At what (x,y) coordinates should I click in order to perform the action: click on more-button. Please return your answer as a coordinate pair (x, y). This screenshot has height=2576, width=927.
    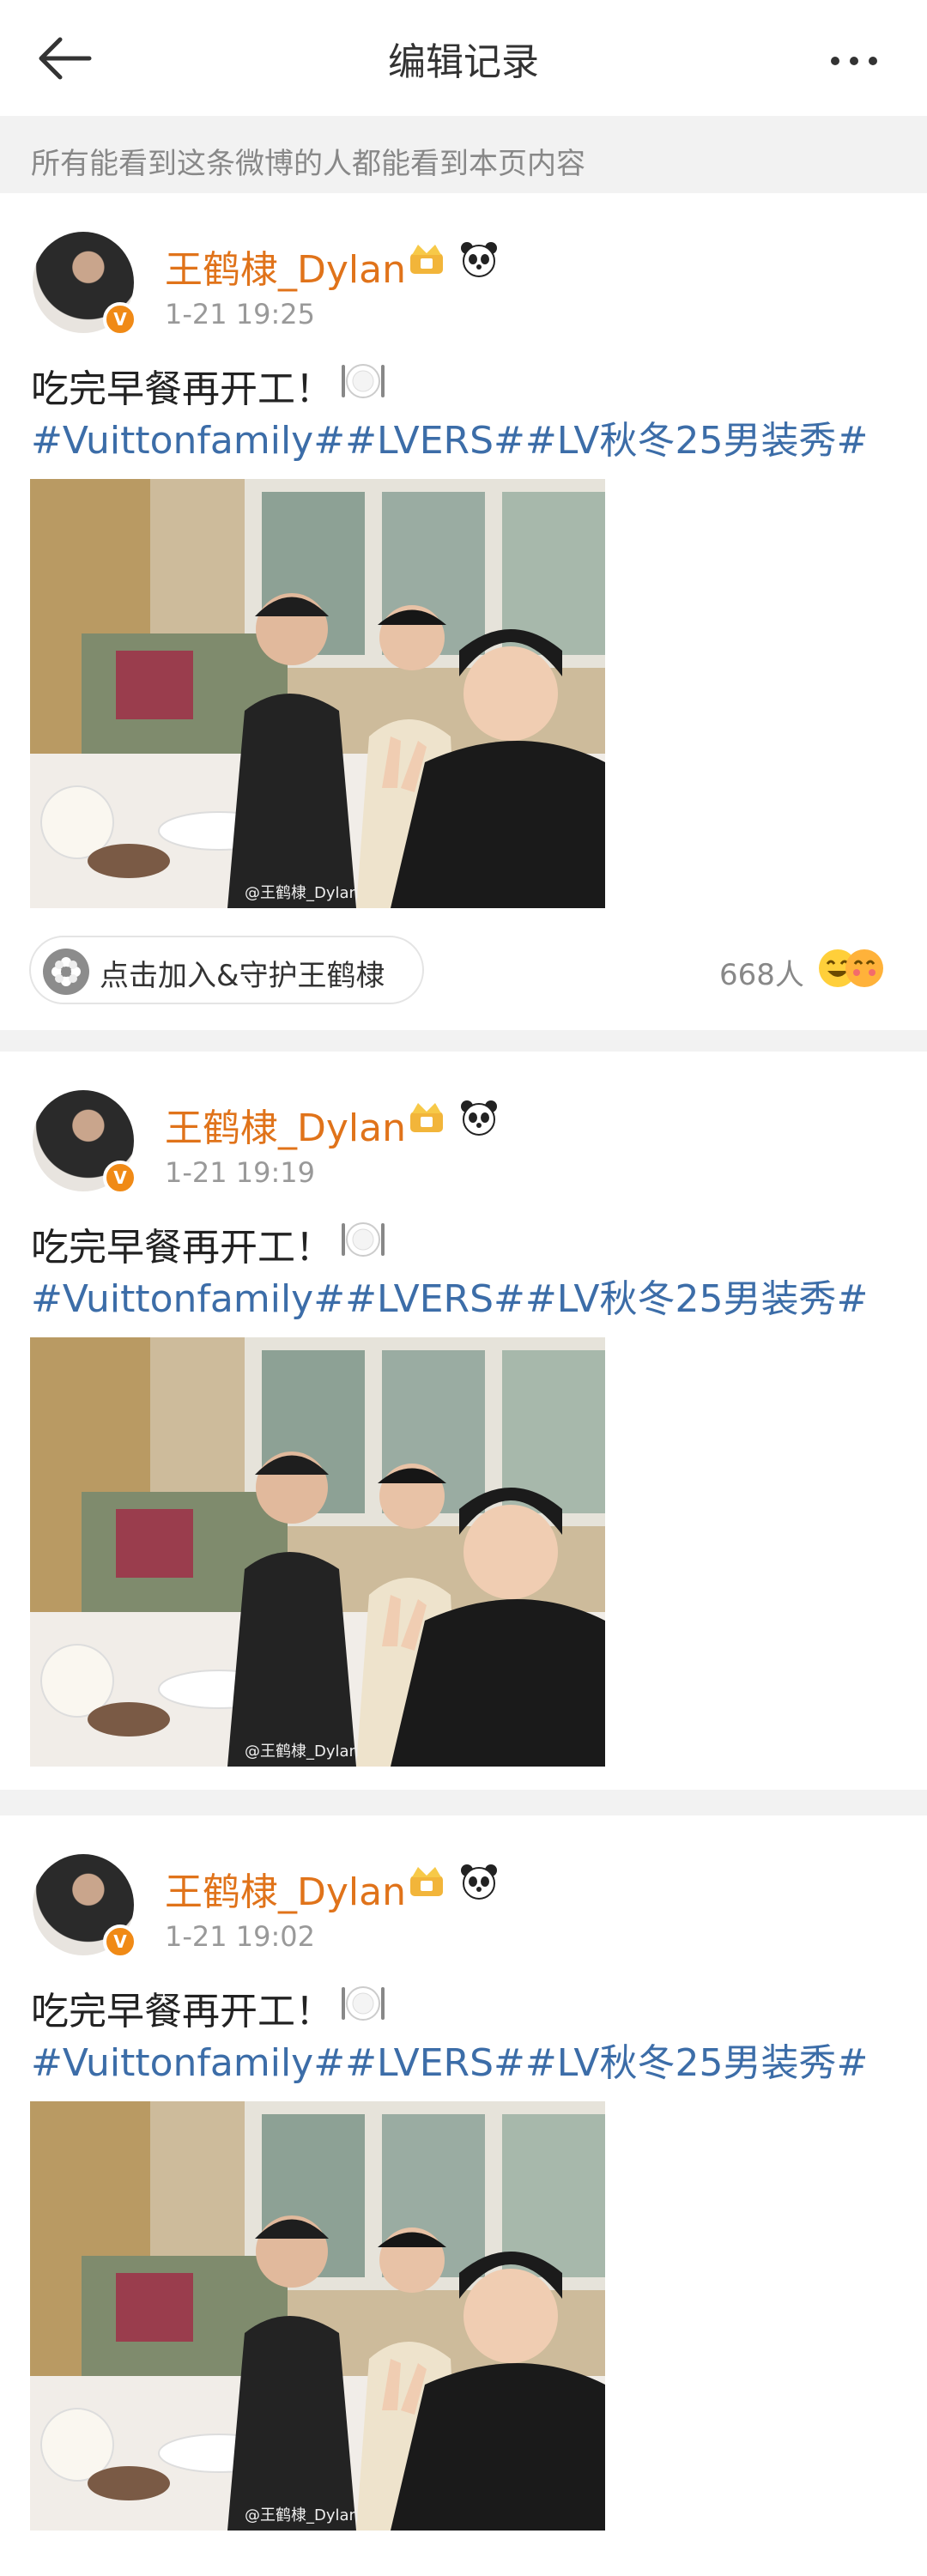
    Looking at the image, I should click on (858, 59).